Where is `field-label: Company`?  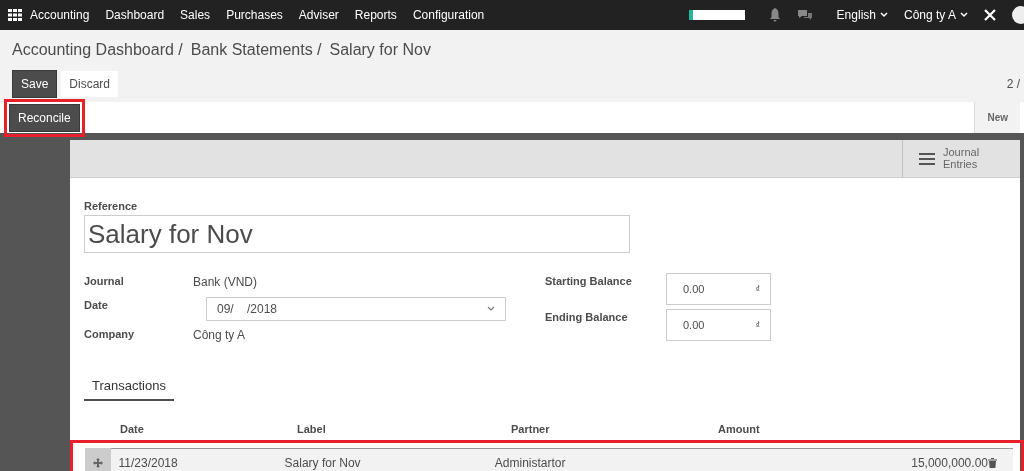 field-label: Company is located at coordinates (110, 334).